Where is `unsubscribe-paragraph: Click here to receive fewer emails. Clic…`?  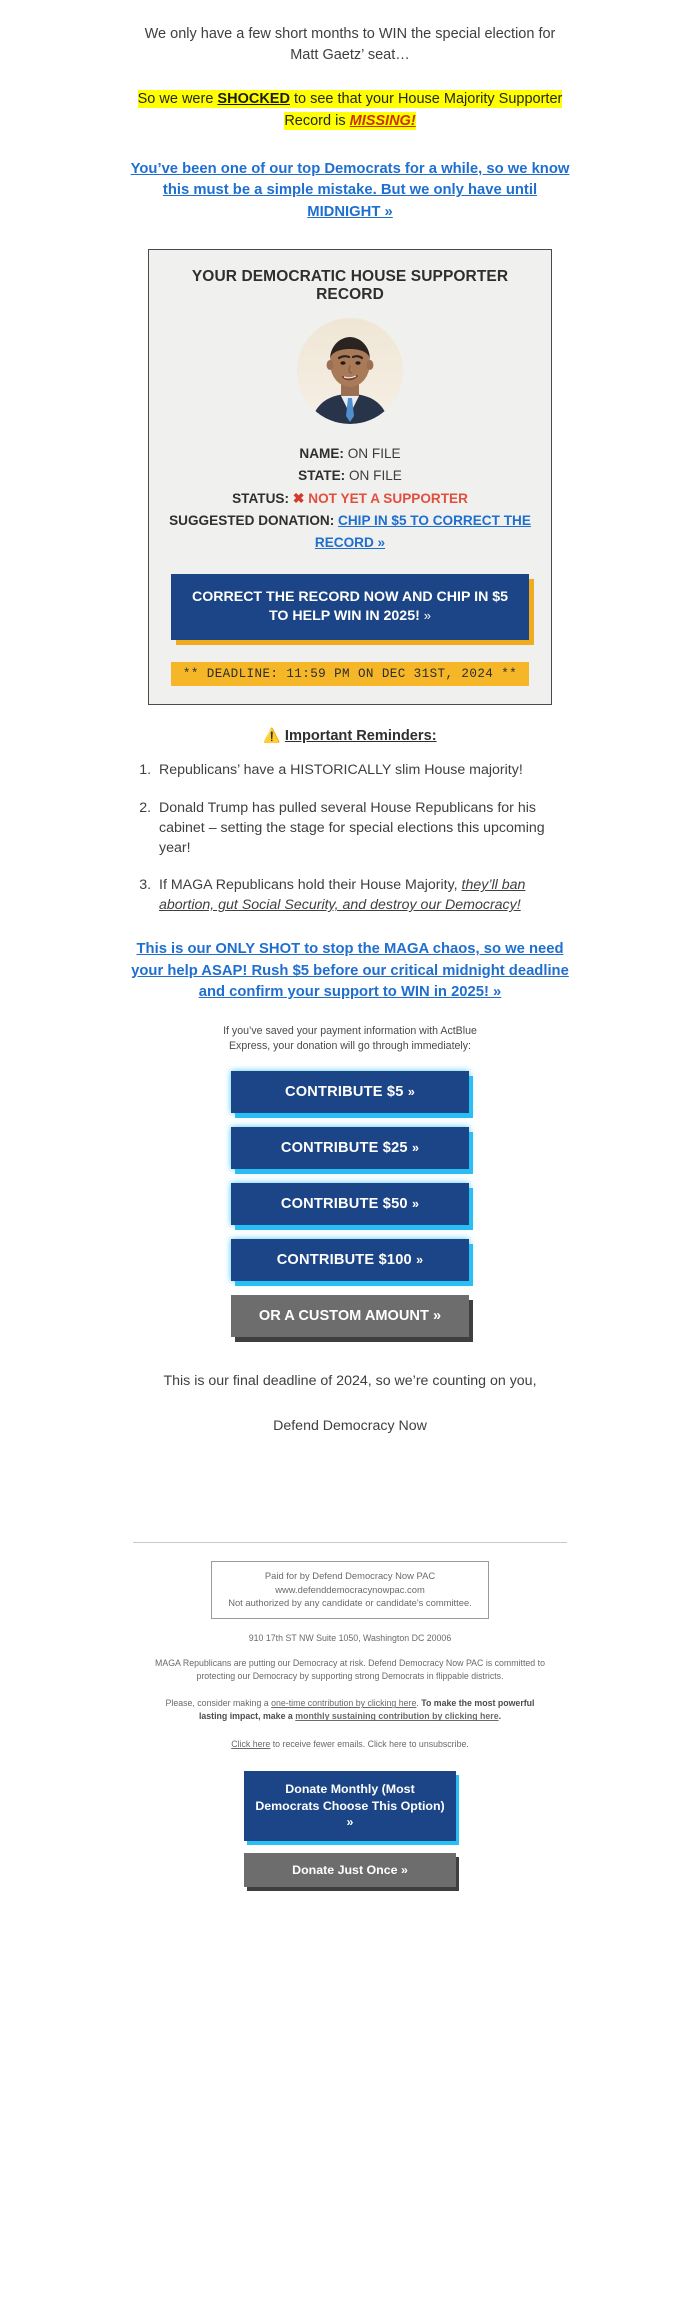 unsubscribe-paragraph: Click here to receive fewer emails. Clic… is located at coordinates (350, 1744).